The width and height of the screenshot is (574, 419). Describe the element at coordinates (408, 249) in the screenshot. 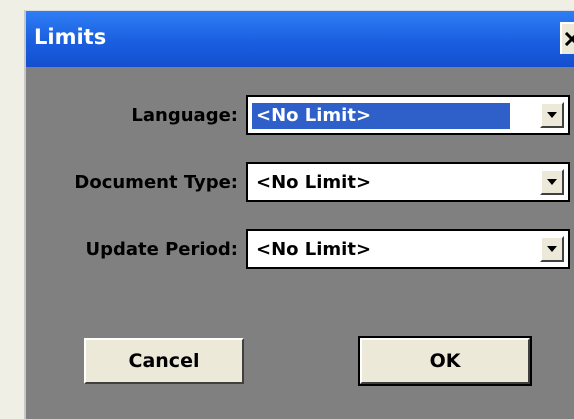

I see `update-period-select: <No Limit>` at that location.